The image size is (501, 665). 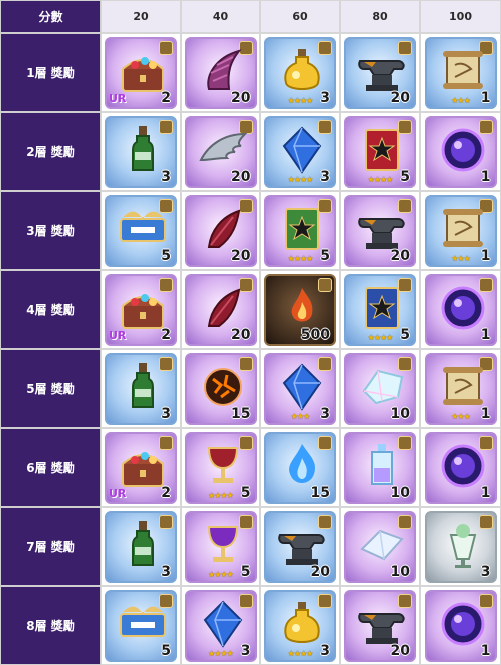 I want to click on floor-reward-label: 3層 獎勵, so click(x=50, y=230).